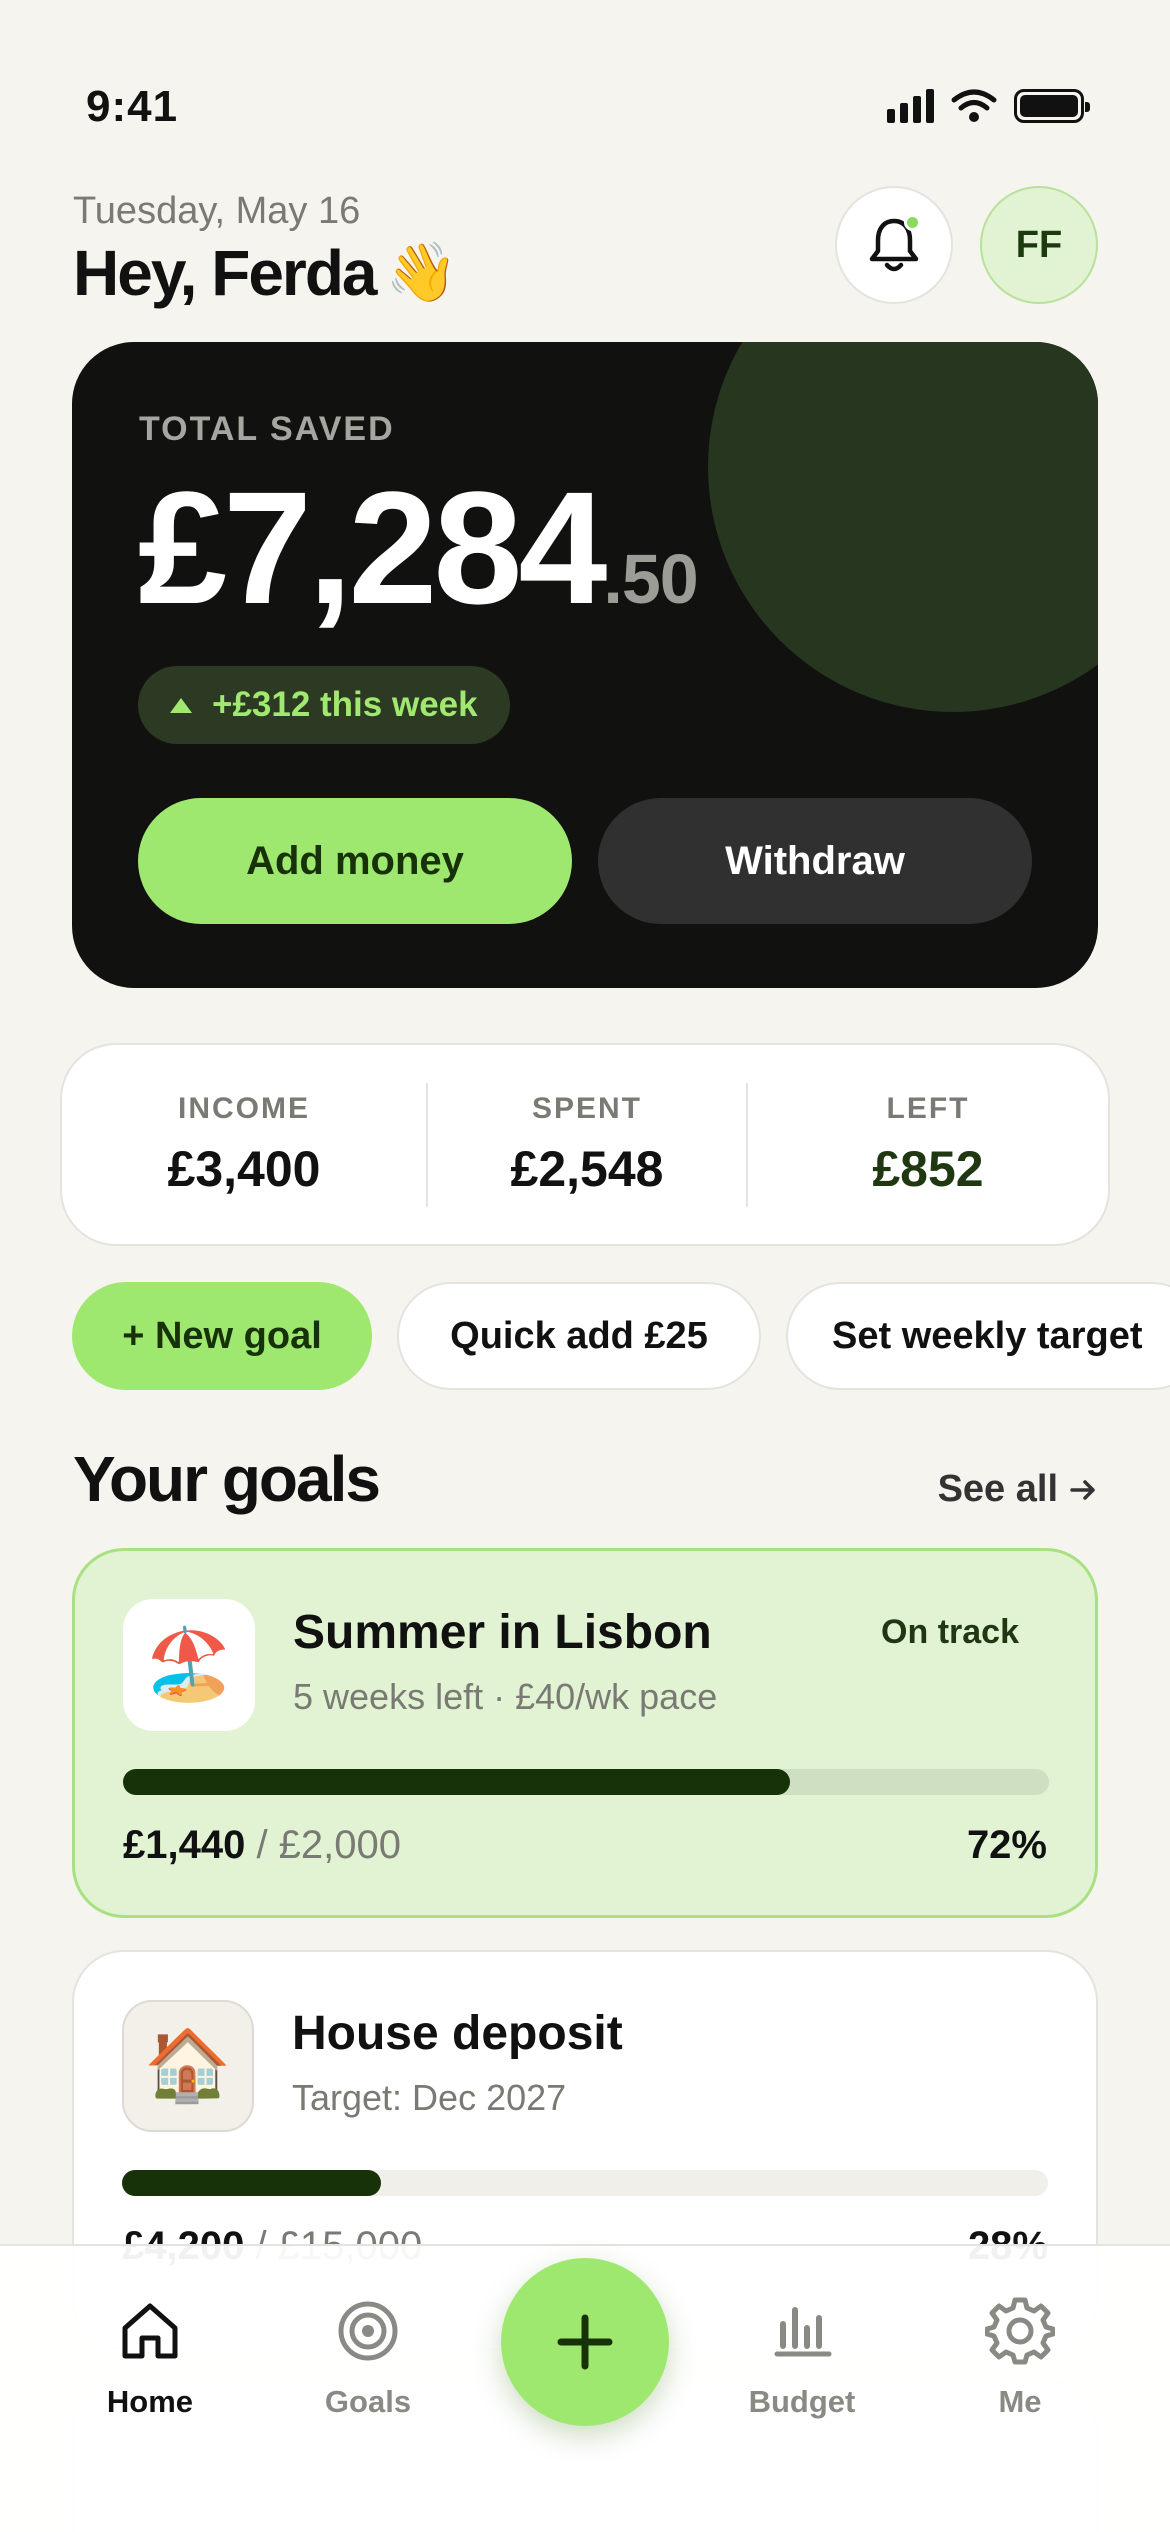 This screenshot has height=2532, width=1170. Describe the element at coordinates (950, 1632) in the screenshot. I see `goal-status-badge: On track` at that location.